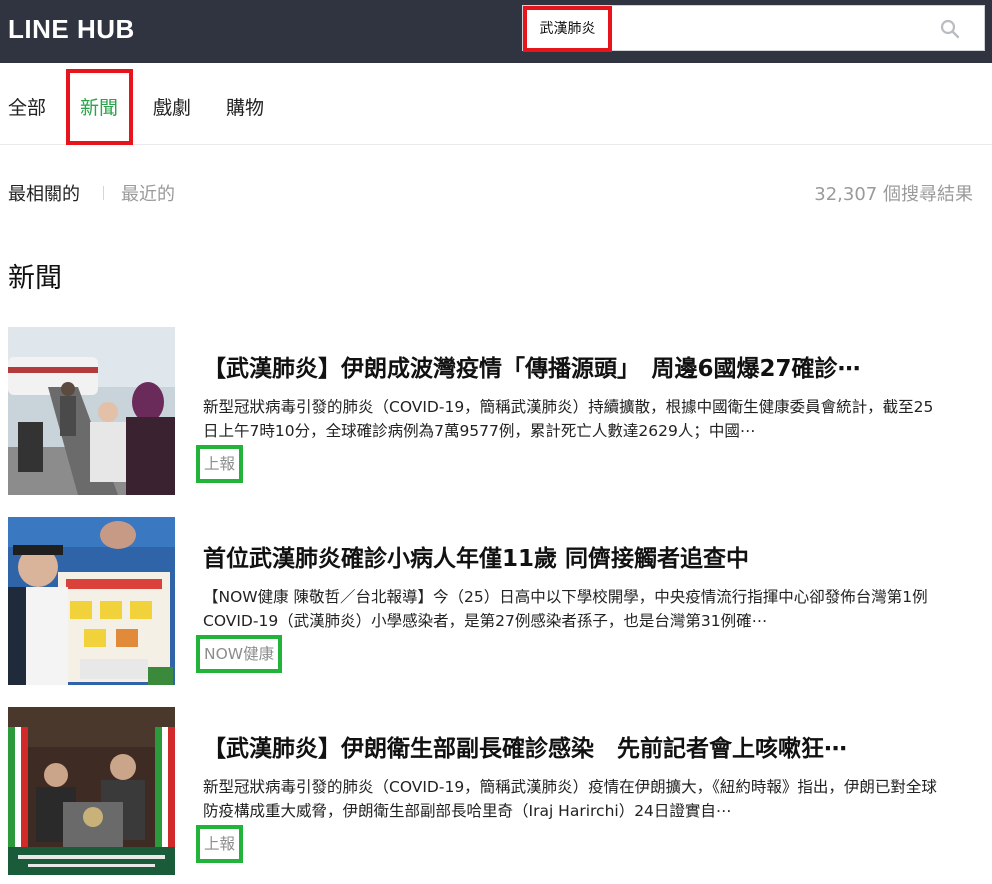 Image resolution: width=992 pixels, height=884 pixels. I want to click on section-title: 新聞, so click(35, 278).